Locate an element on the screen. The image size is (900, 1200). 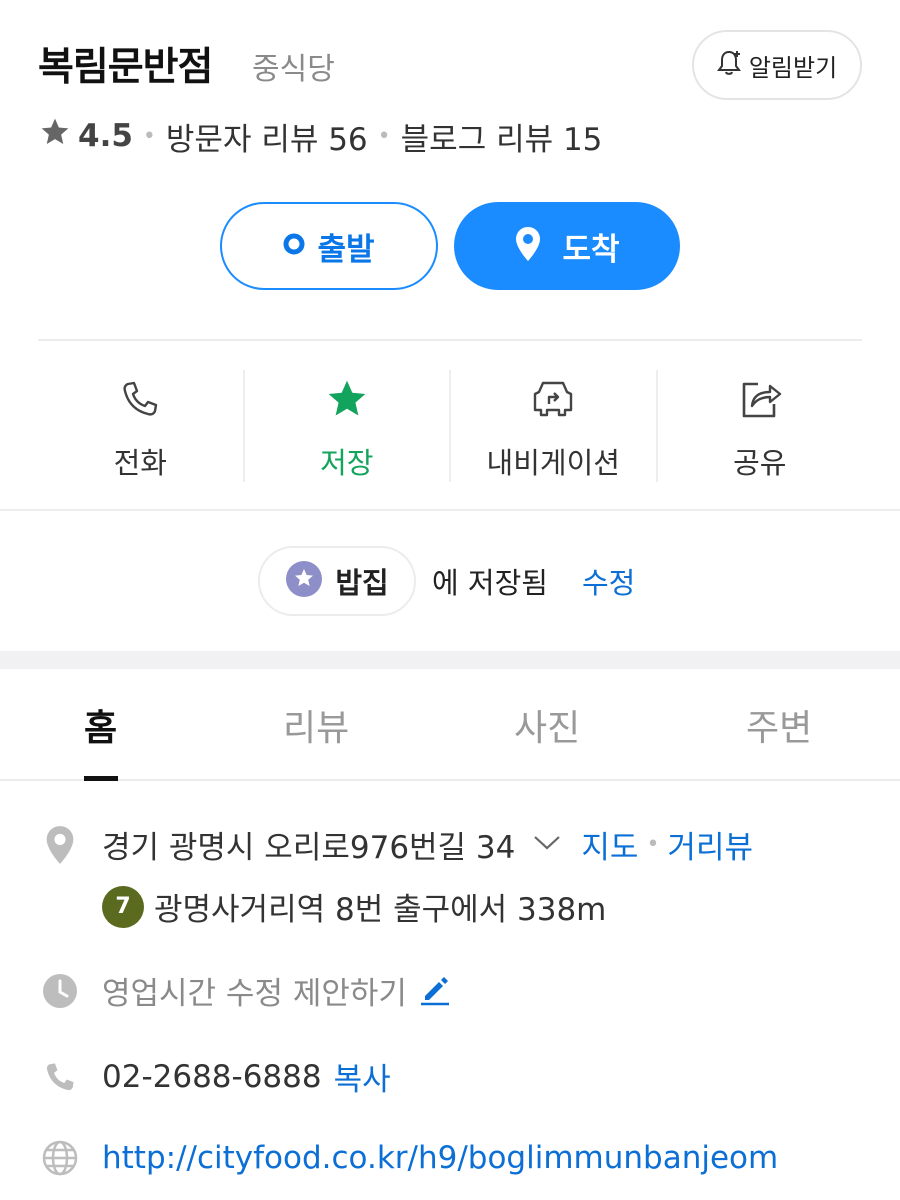
arrive-button: 도착 is located at coordinates (567, 246).